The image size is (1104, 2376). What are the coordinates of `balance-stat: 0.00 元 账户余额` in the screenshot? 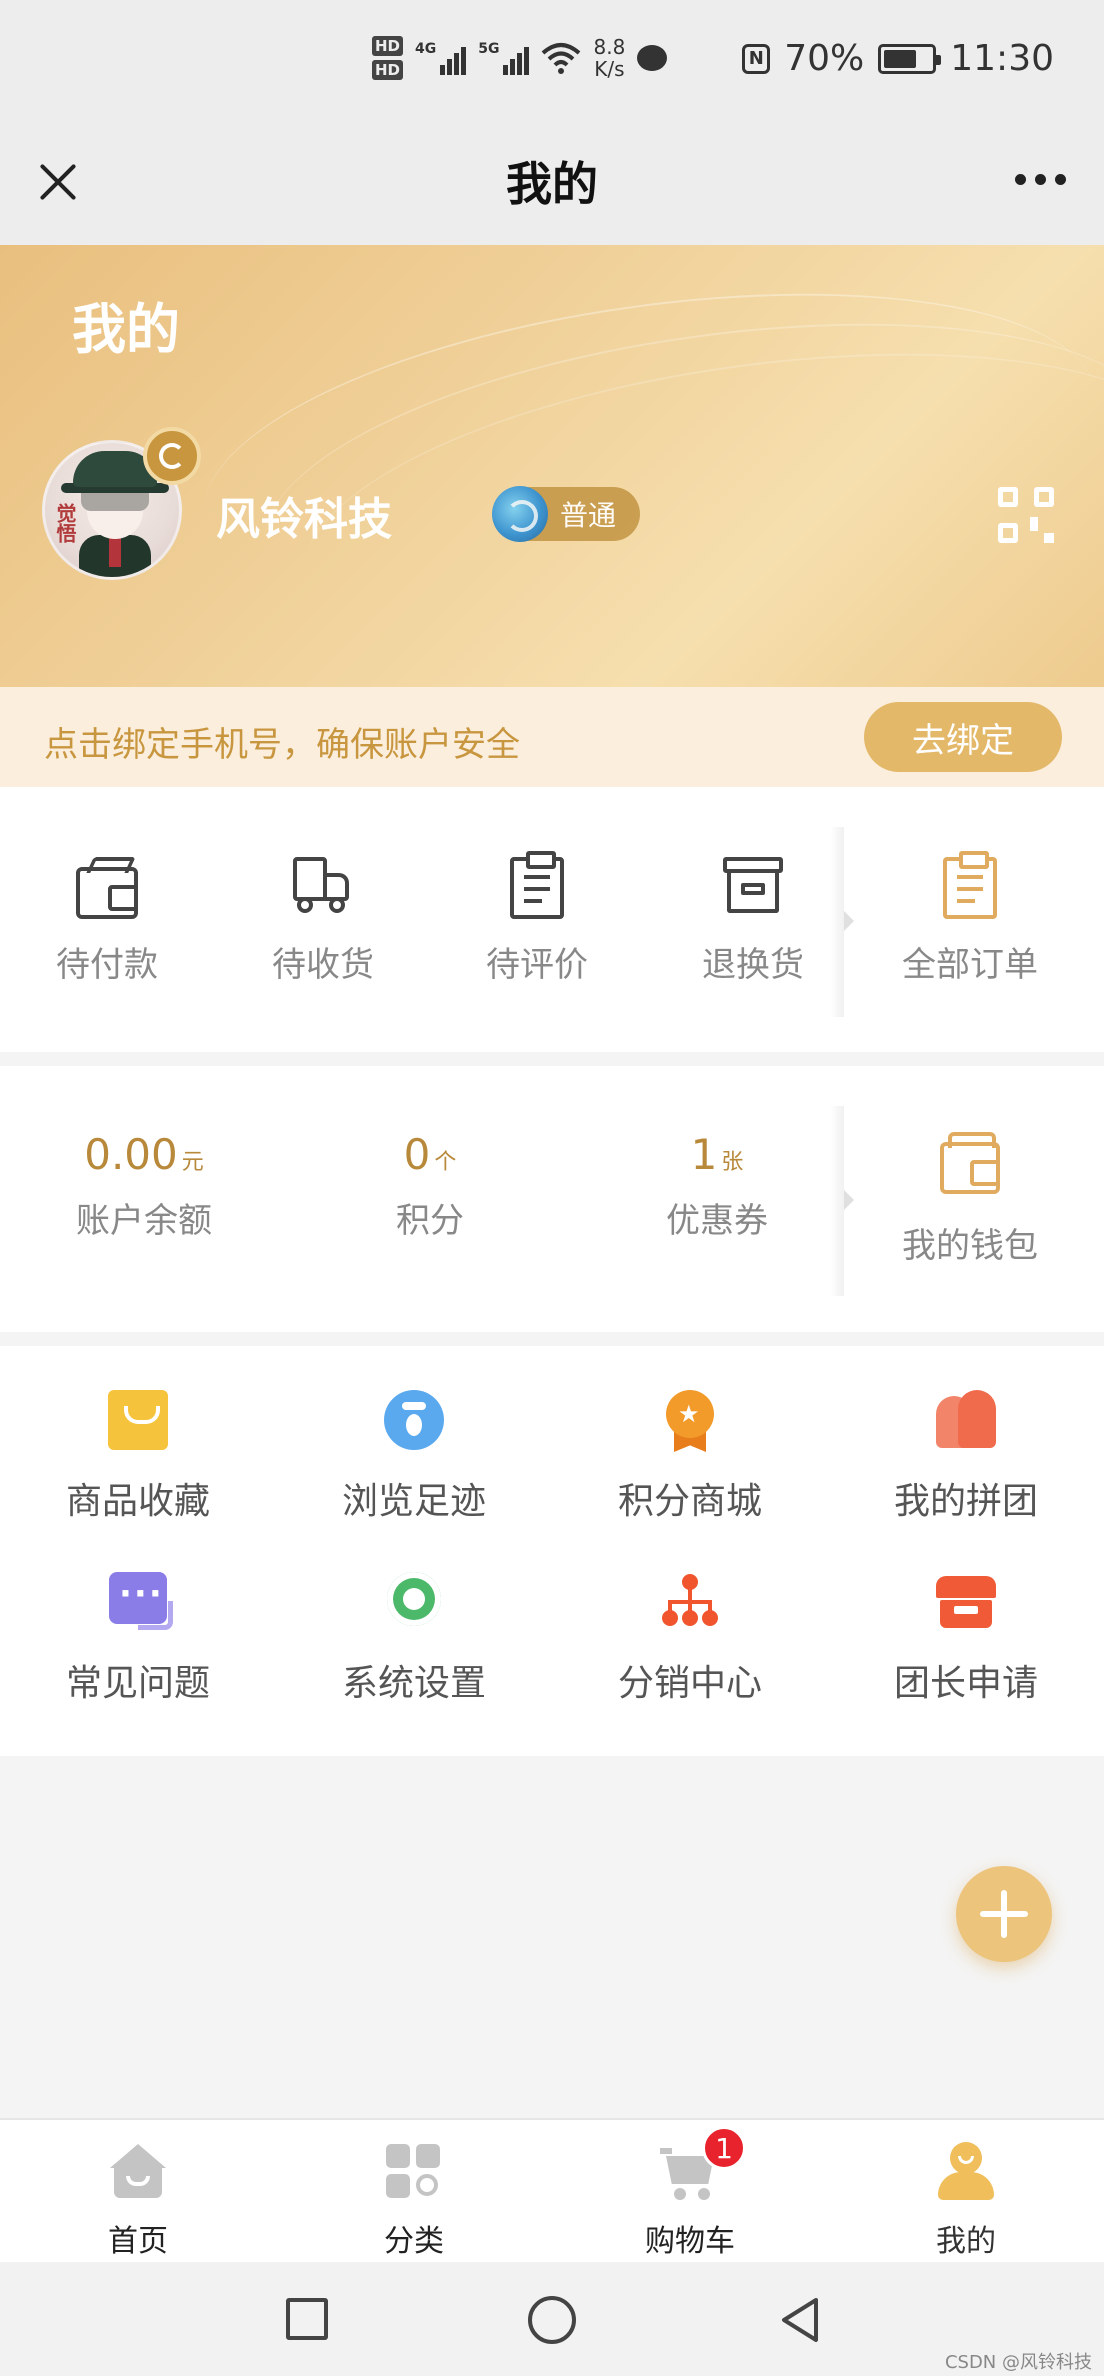 It's located at (144, 1186).